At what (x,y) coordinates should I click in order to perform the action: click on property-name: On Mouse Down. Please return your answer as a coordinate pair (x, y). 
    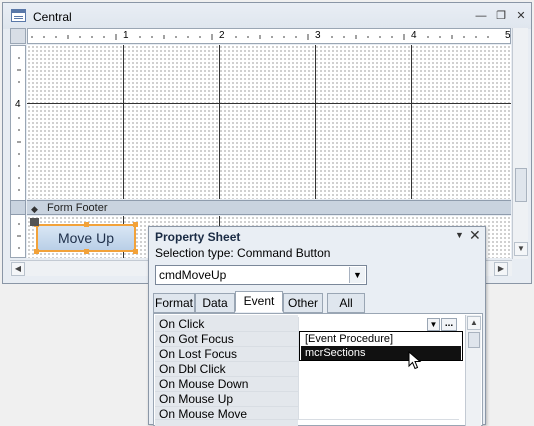
    Looking at the image, I should click on (204, 384).